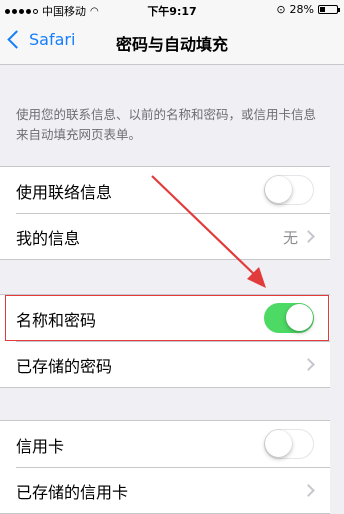  I want to click on saved-passwords-label: 已存储的密码, so click(64, 366).